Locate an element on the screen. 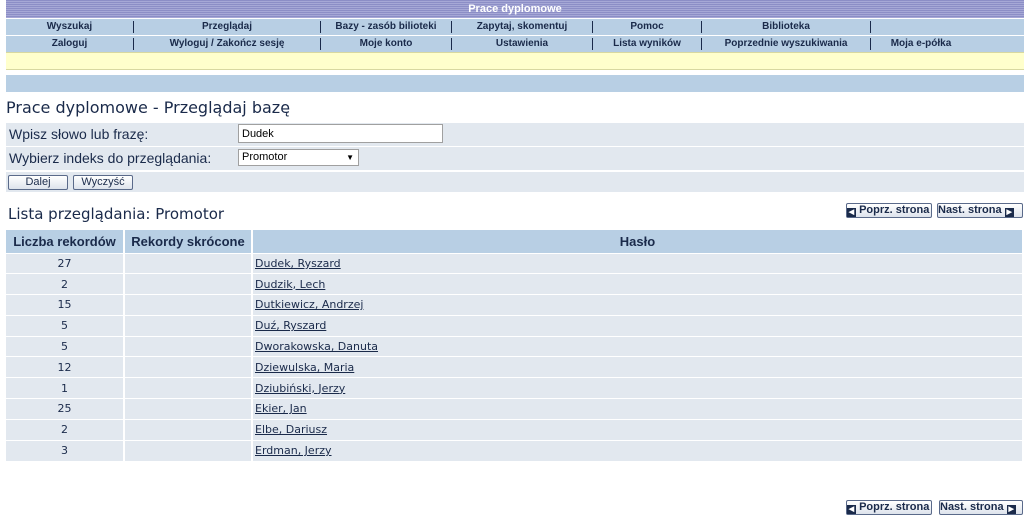 This screenshot has width=1024, height=527. nav-previous-searches: Poprzednie wyszukiwania is located at coordinates (786, 44).